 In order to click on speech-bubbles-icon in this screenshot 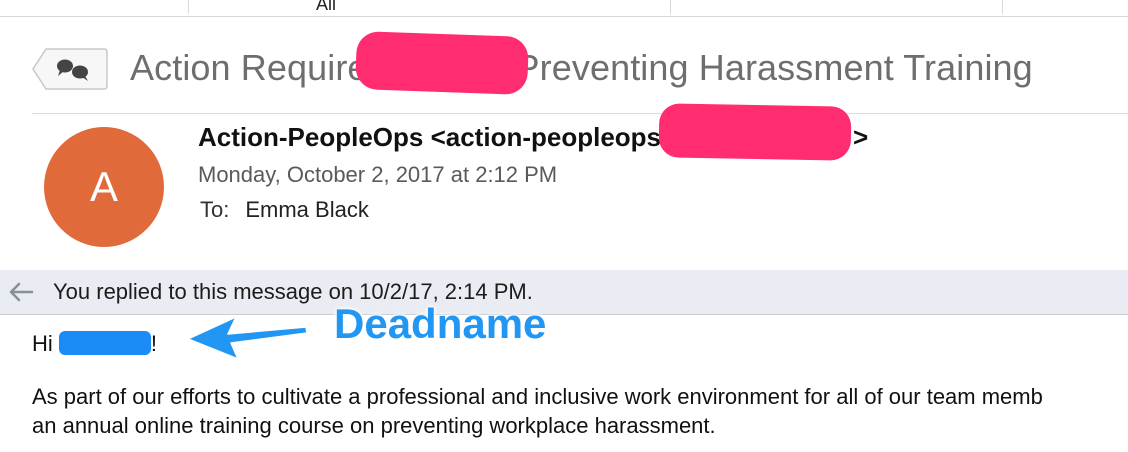, I will do `click(70, 69)`.